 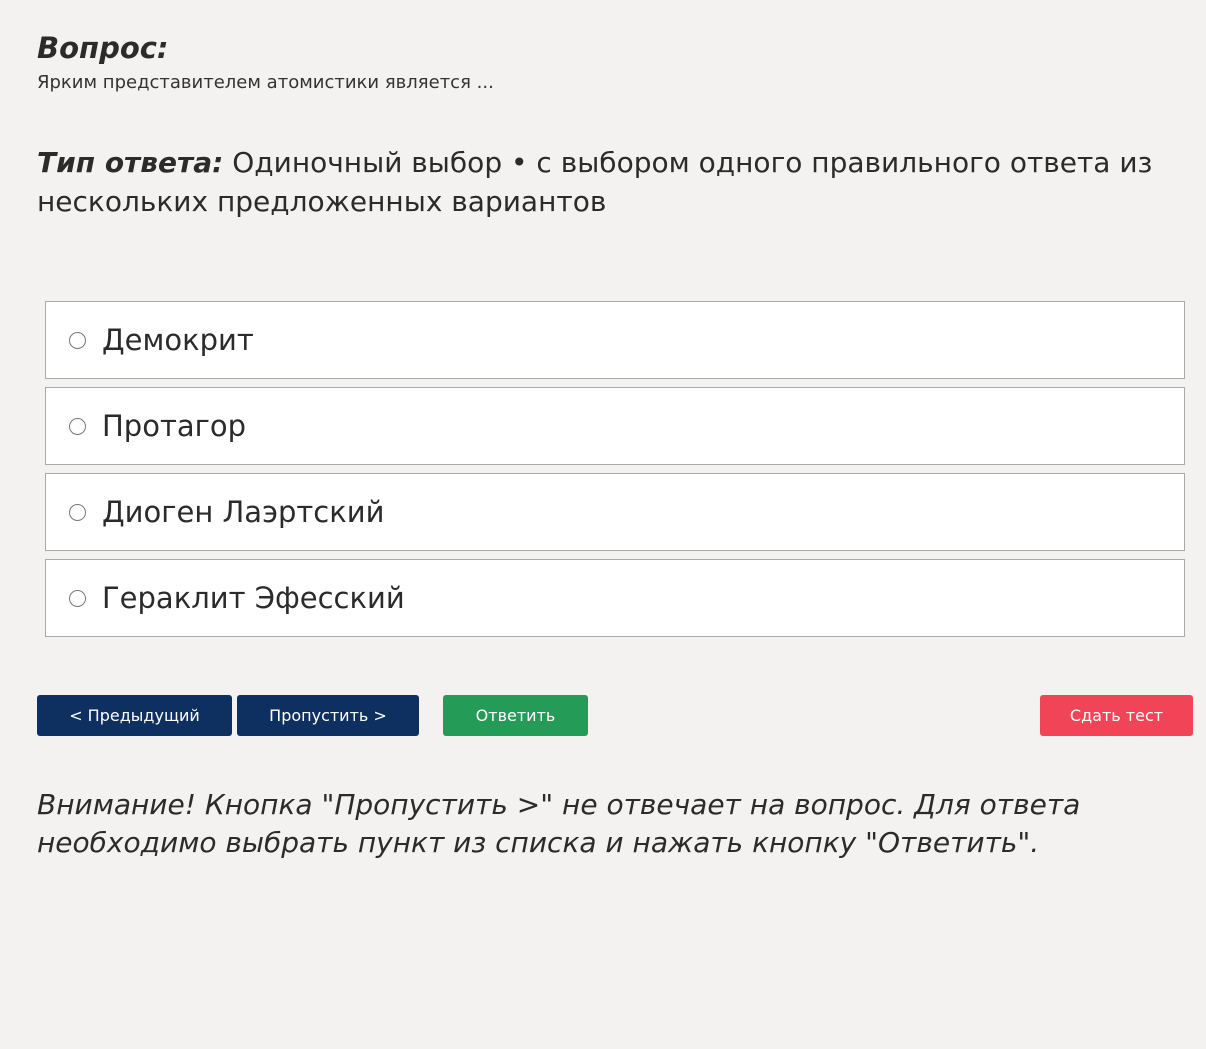 What do you see at coordinates (328, 715) in the screenshot?
I see `skip-button: Пропустить >` at bounding box center [328, 715].